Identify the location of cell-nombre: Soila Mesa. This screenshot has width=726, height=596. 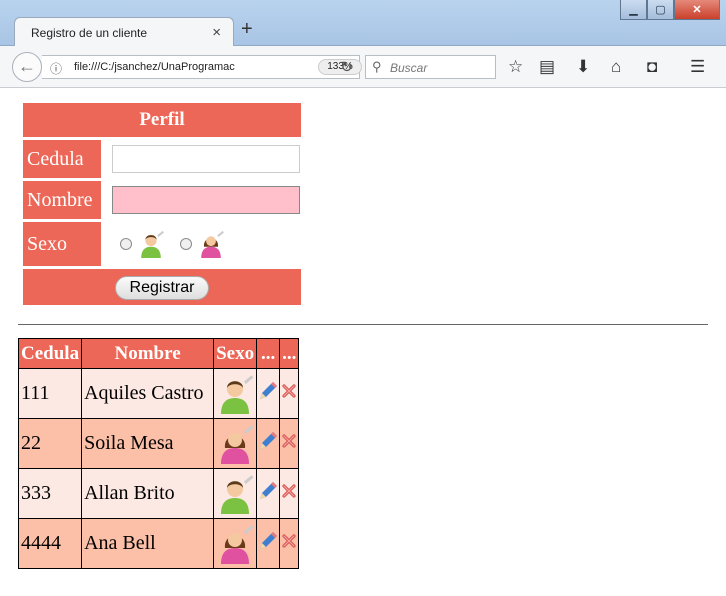
(148, 443).